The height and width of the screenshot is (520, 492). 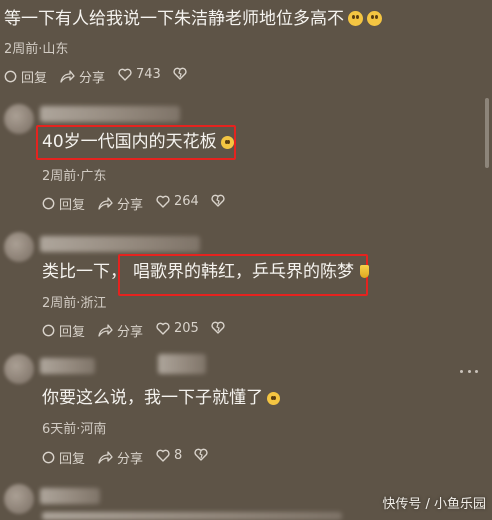 What do you see at coordinates (192, 458) in the screenshot?
I see `comment-actions: 回复 分享 8` at bounding box center [192, 458].